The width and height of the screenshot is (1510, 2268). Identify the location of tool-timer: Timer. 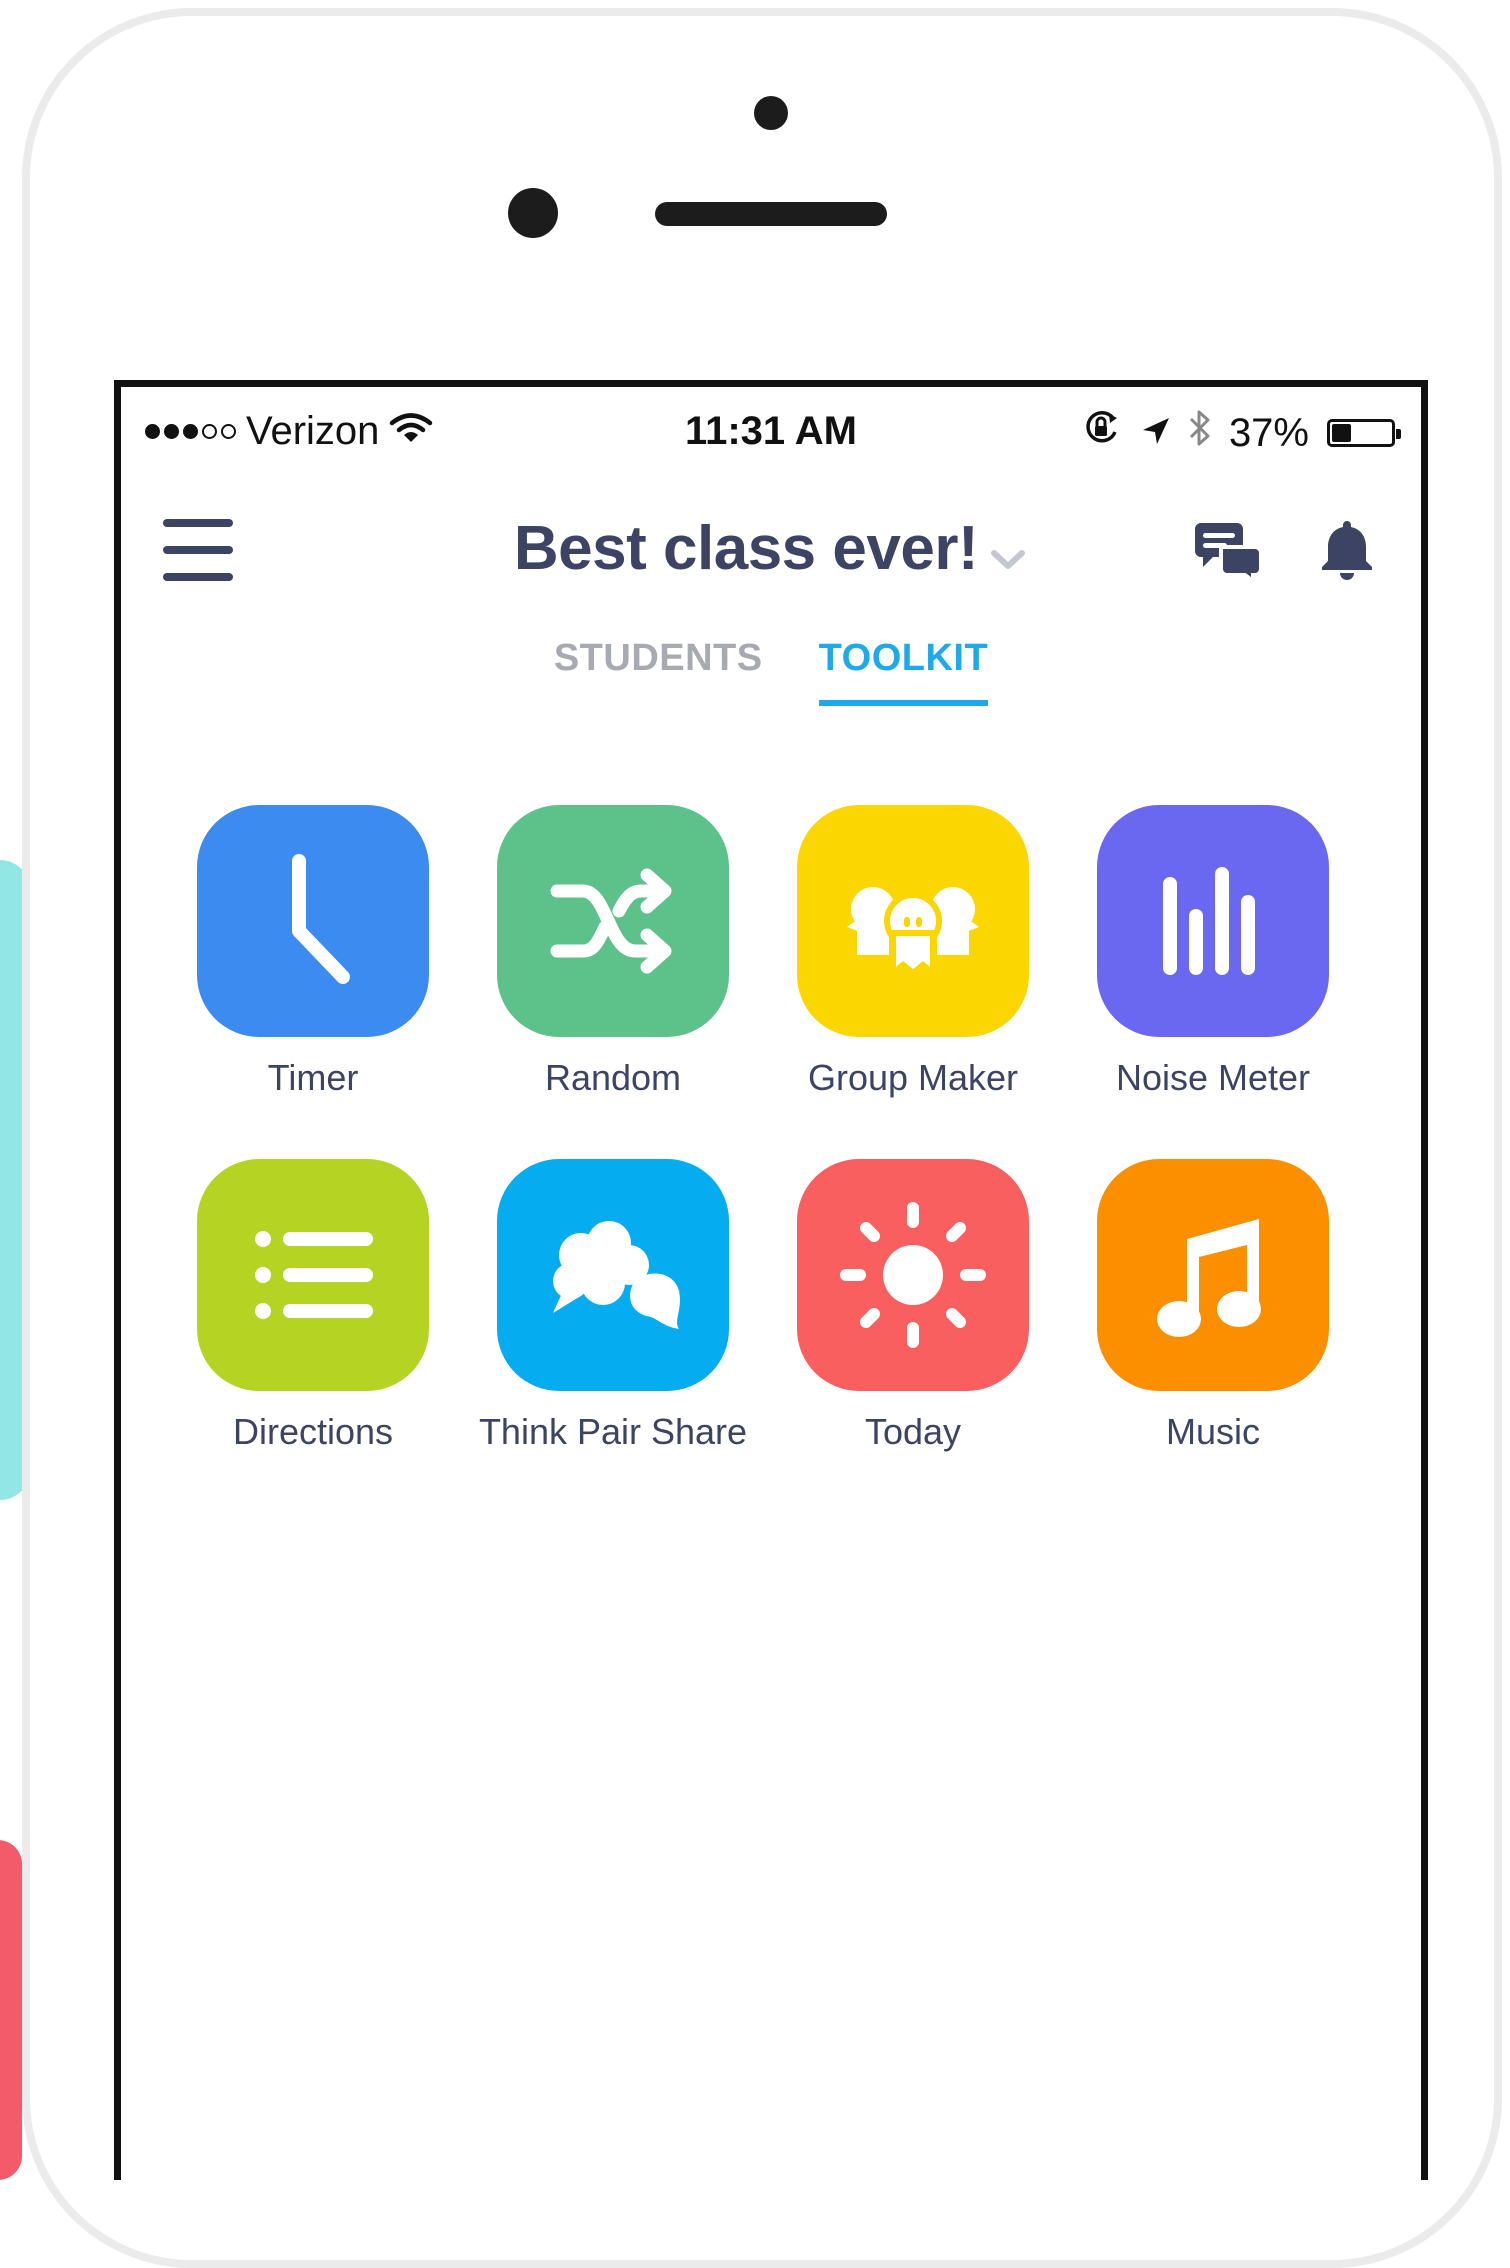
(313, 952).